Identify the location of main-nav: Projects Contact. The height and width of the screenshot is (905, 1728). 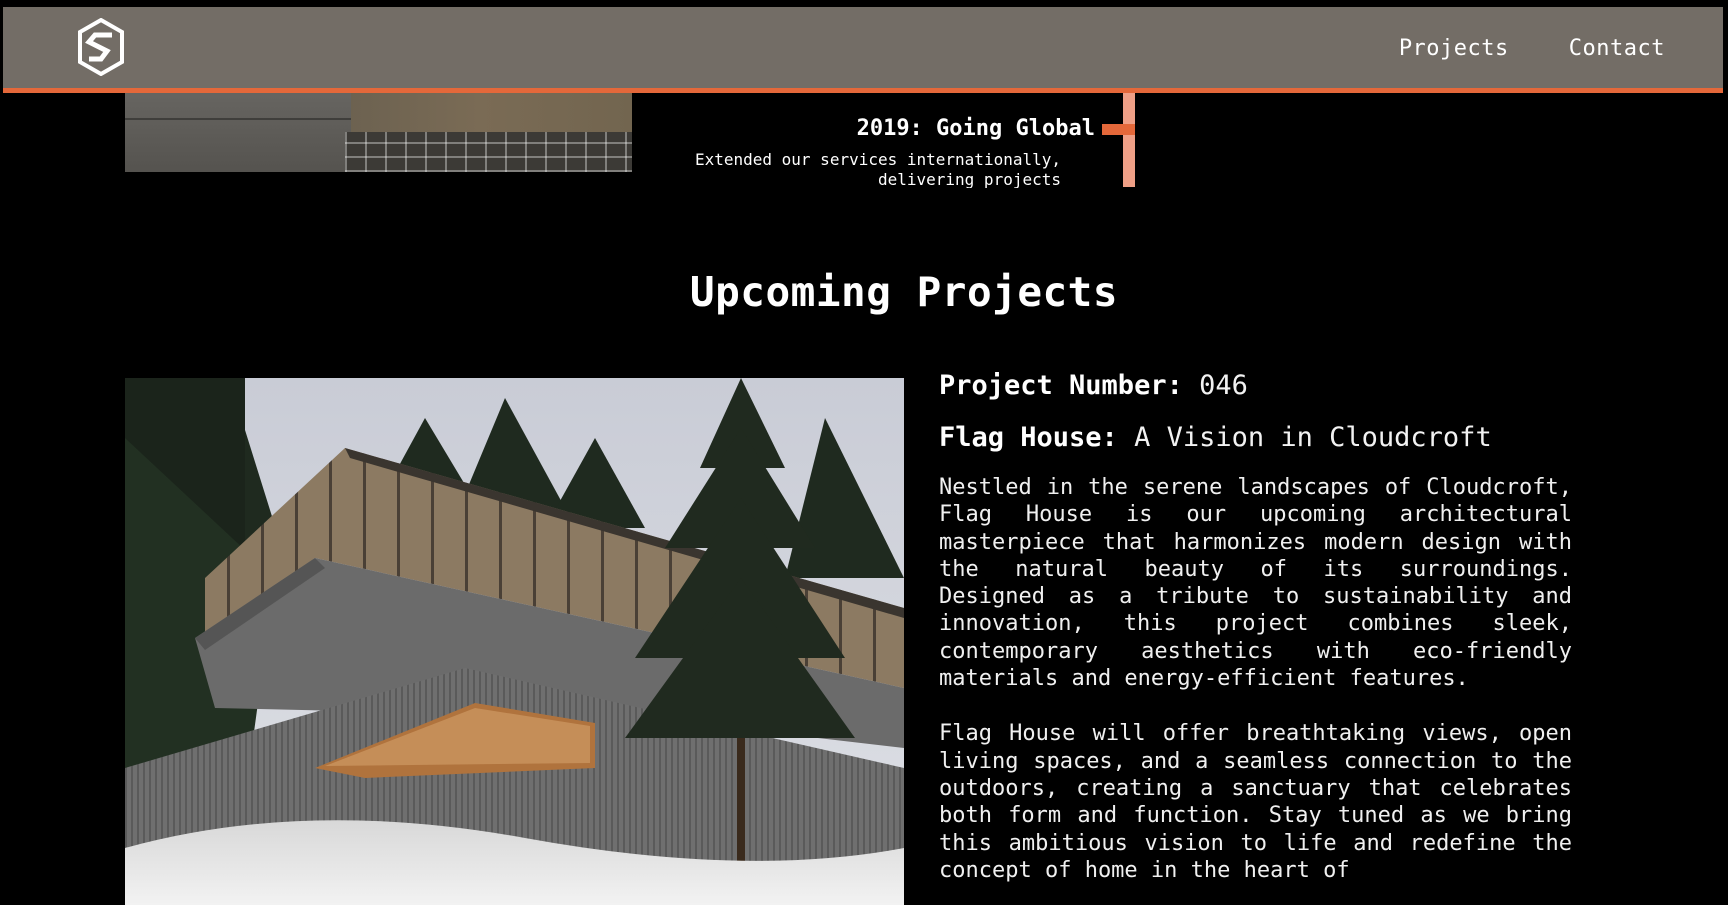
(1532, 48).